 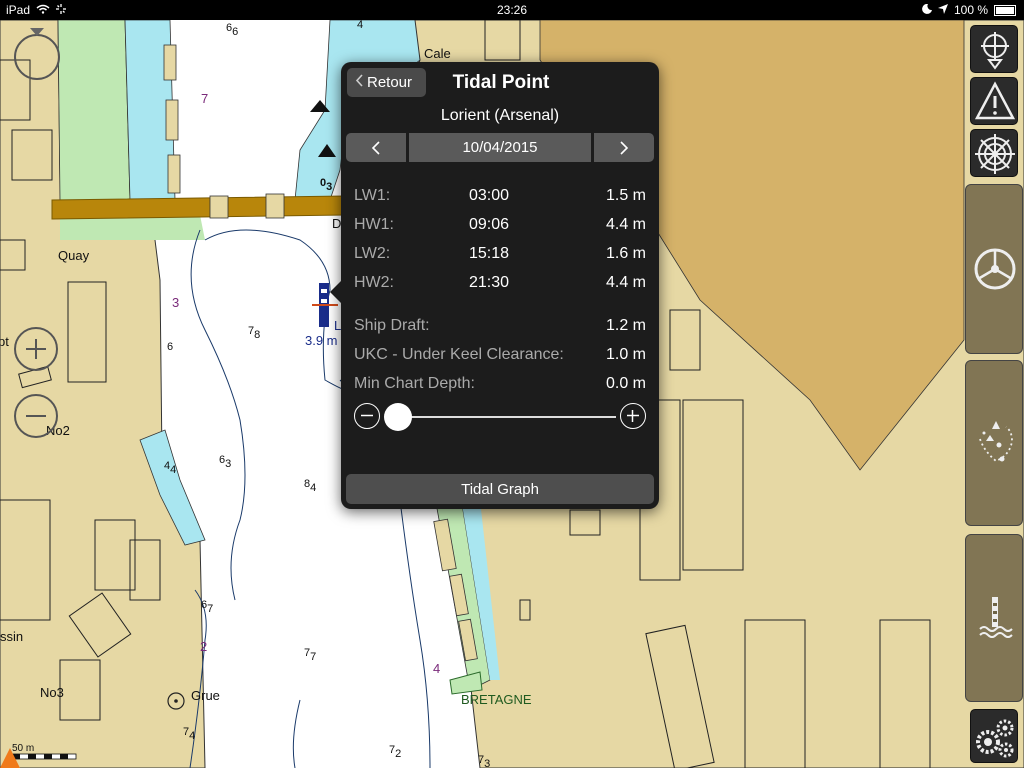 I want to click on warning-button, so click(x=994, y=101).